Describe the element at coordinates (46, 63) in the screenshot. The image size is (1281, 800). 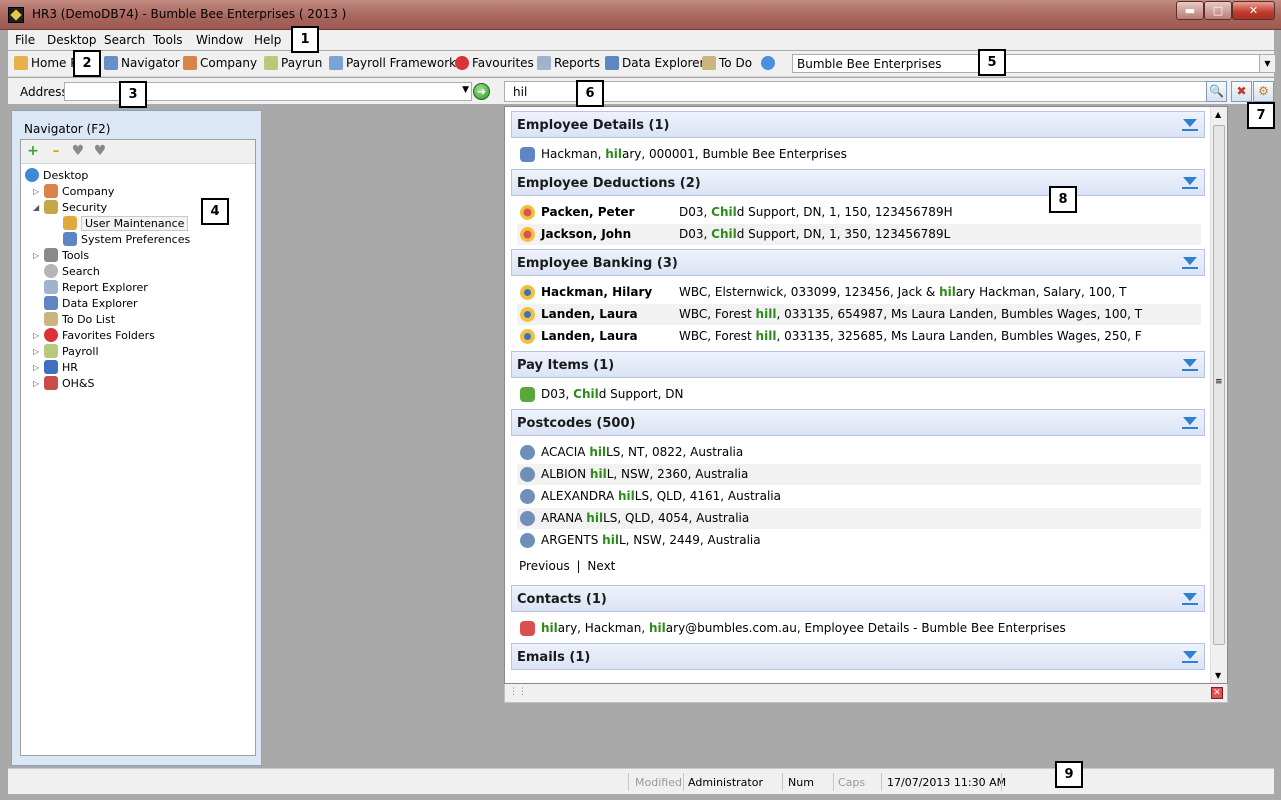
I see `home-page-button: Home P` at that location.